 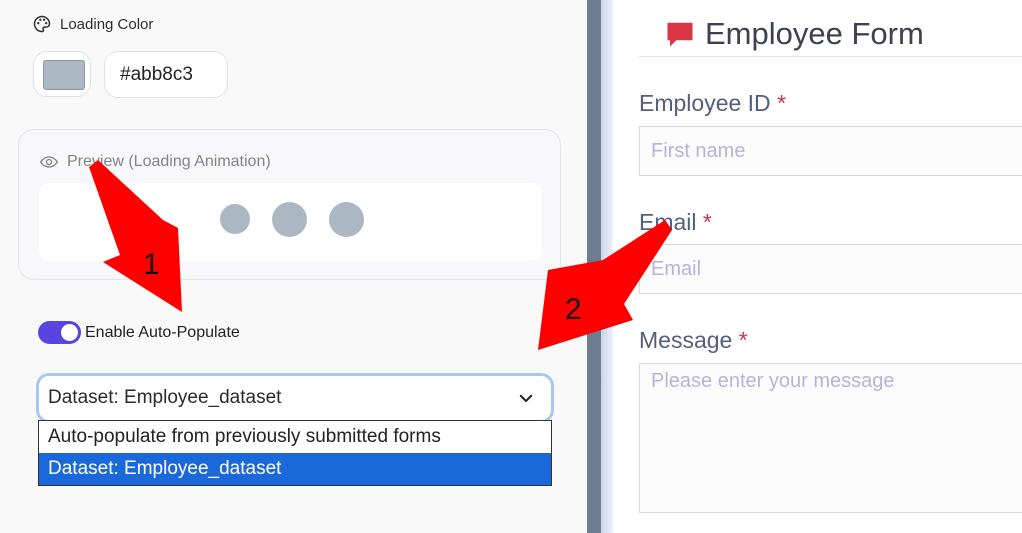 What do you see at coordinates (607, 266) in the screenshot?
I see `panel-divider-shade` at bounding box center [607, 266].